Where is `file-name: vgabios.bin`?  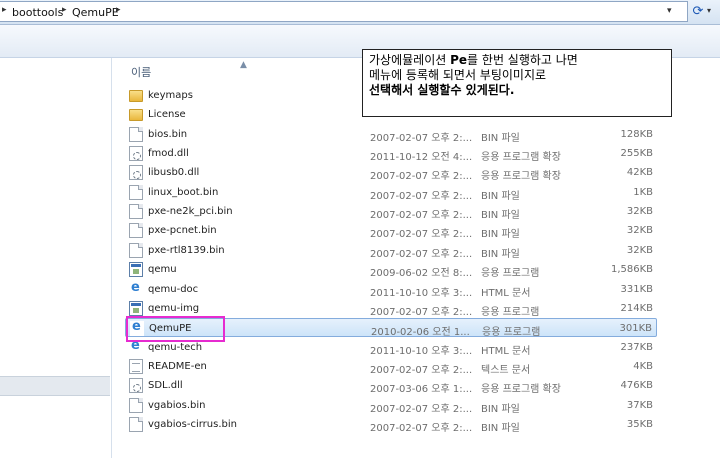 file-name: vgabios.bin is located at coordinates (177, 405).